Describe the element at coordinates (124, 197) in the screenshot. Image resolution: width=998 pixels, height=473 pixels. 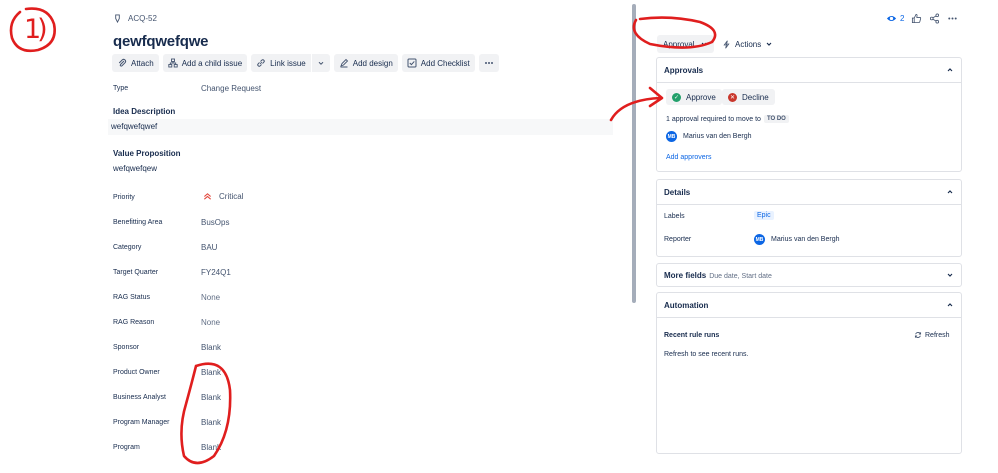
I see `field-label: Priority` at that location.